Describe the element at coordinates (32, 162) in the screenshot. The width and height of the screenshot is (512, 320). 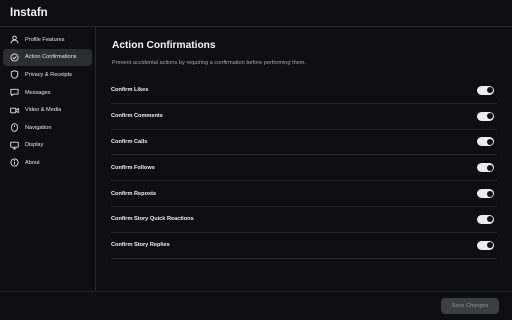
I see `sidebar-item-label: About` at that location.